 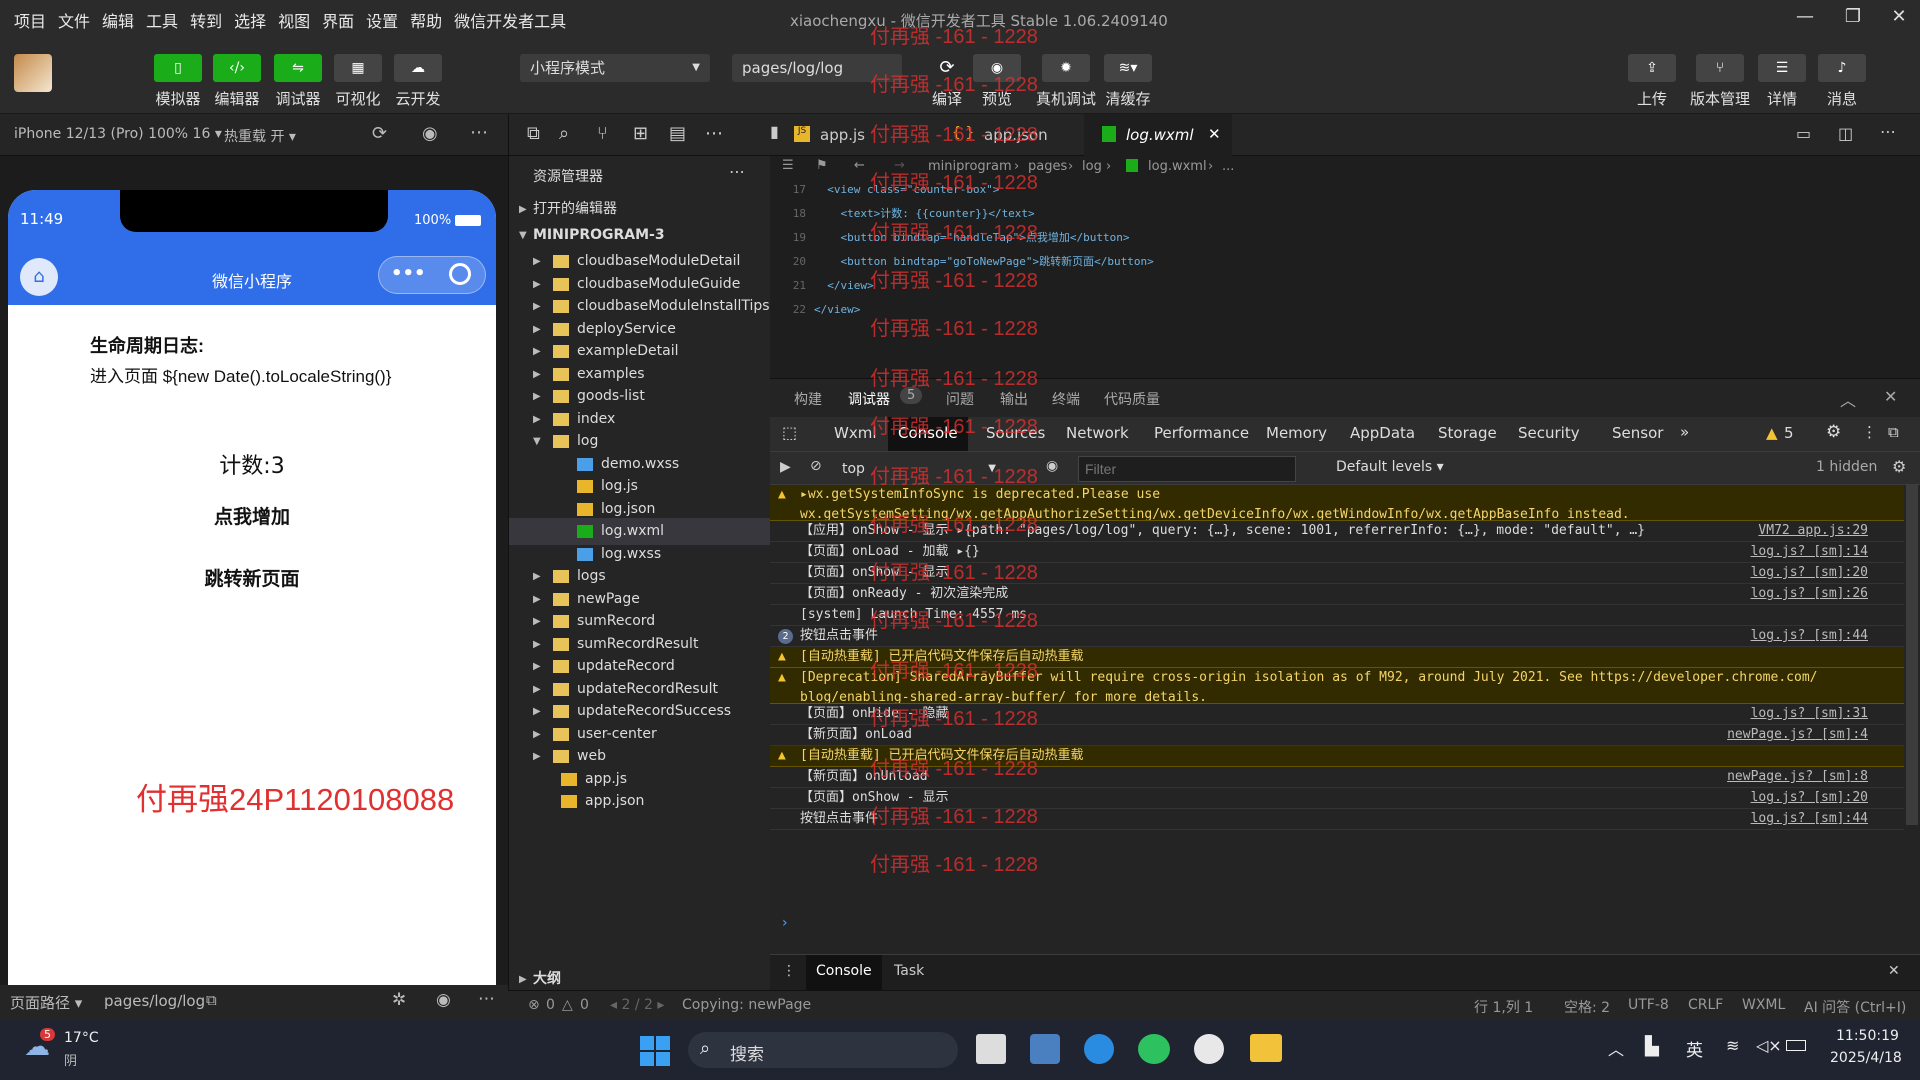 I want to click on filter-input, so click(x=1187, y=469).